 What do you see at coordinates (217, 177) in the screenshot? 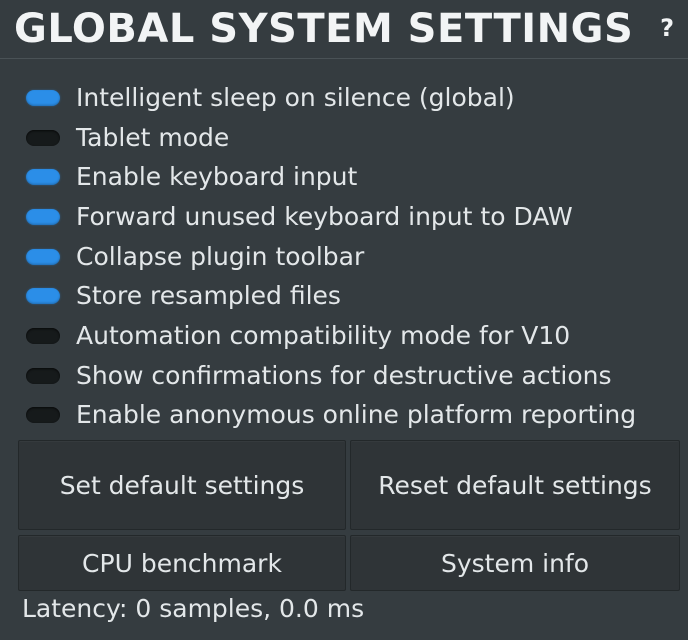
I see `setting-label: Enable keyboard input` at bounding box center [217, 177].